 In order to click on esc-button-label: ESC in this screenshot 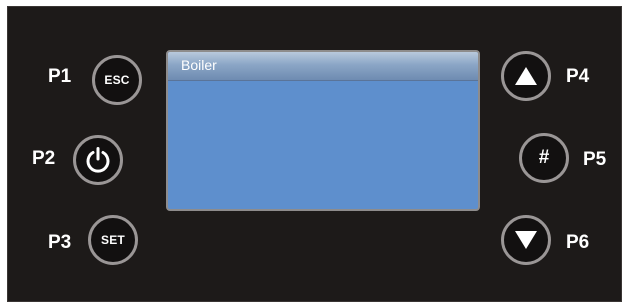, I will do `click(117, 80)`.